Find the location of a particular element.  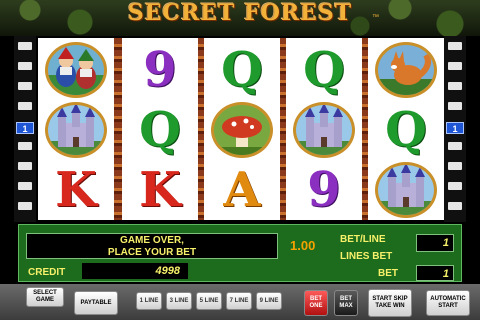

fox-icon is located at coordinates (406, 70).